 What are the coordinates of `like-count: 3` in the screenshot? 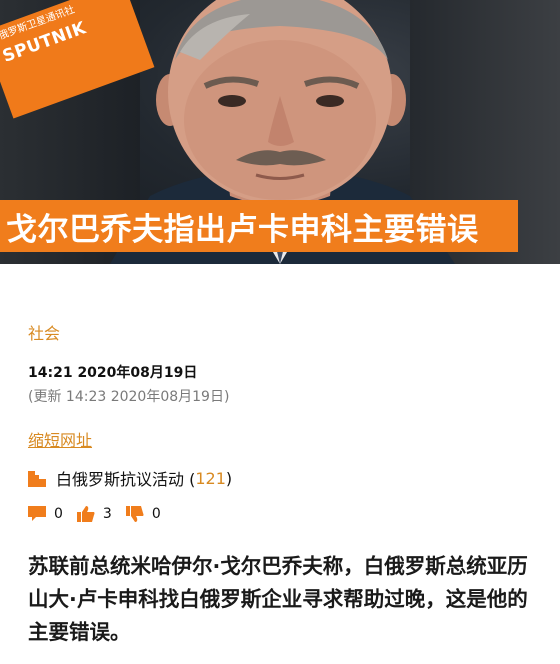 It's located at (107, 514).